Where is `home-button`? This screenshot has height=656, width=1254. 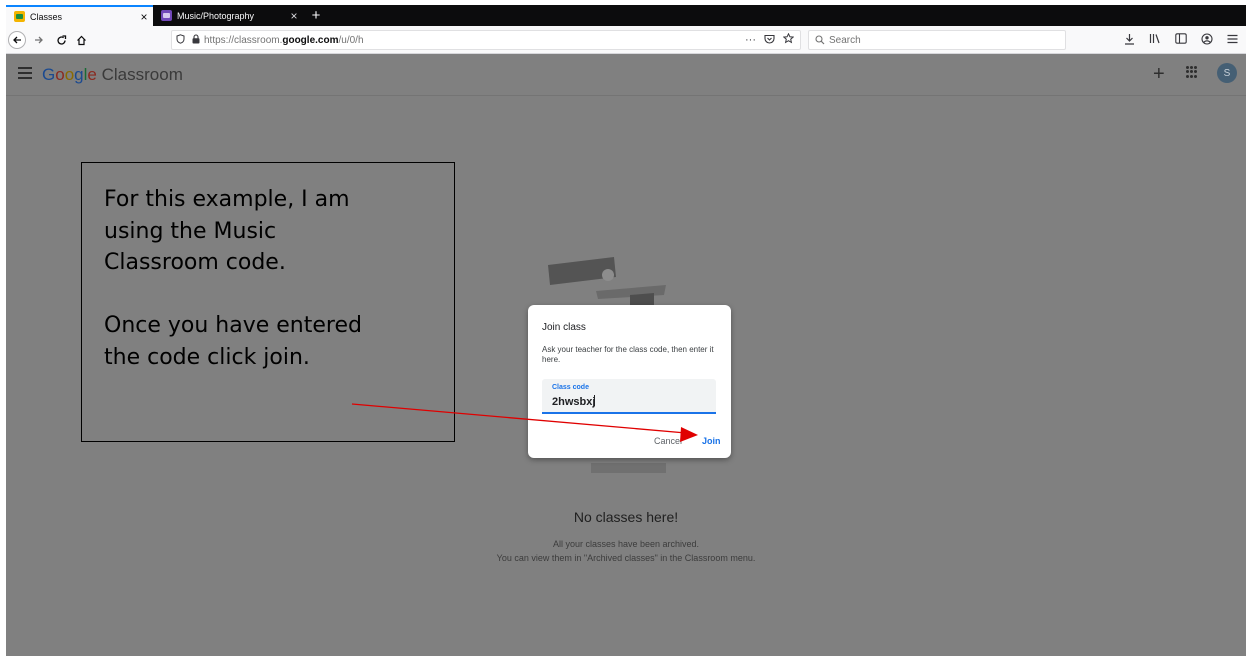
home-button is located at coordinates (81, 40).